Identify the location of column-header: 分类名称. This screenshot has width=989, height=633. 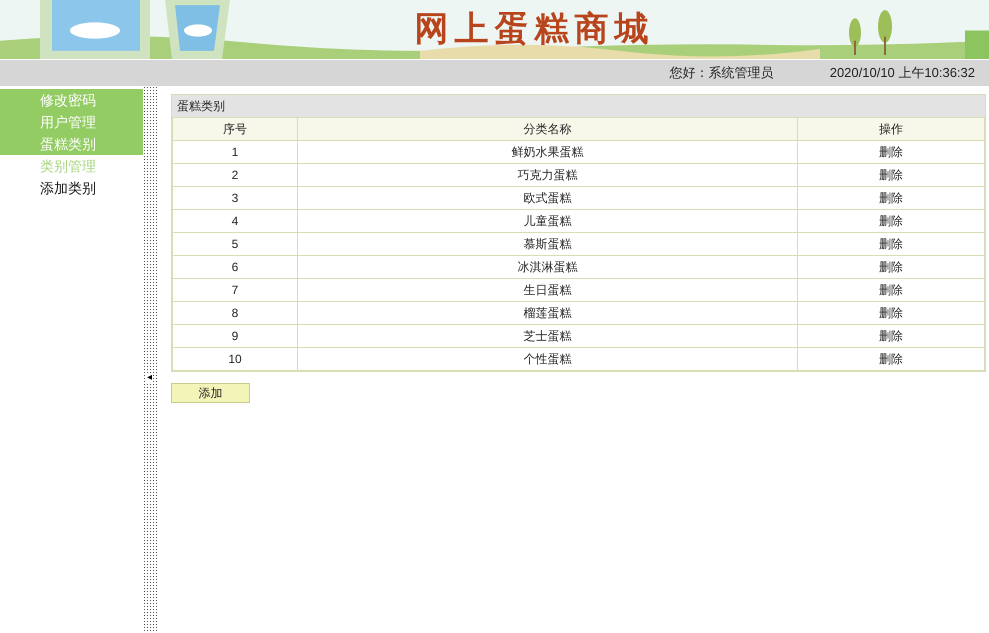
(548, 129).